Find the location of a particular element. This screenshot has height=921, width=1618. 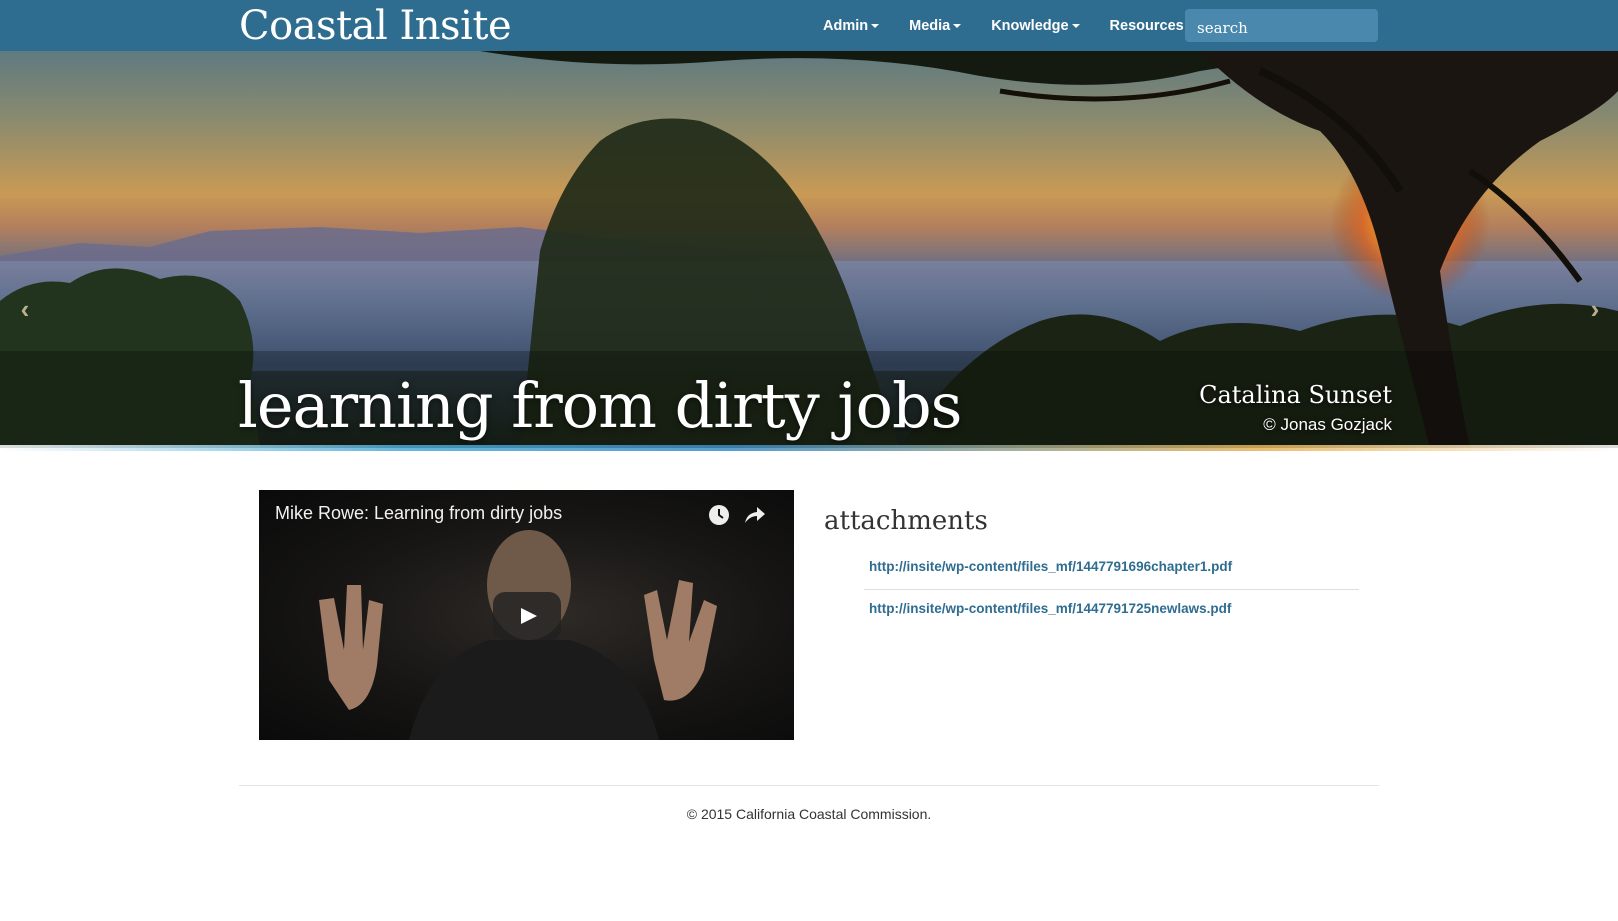

carousel-next-button: › is located at coordinates (1595, 309).